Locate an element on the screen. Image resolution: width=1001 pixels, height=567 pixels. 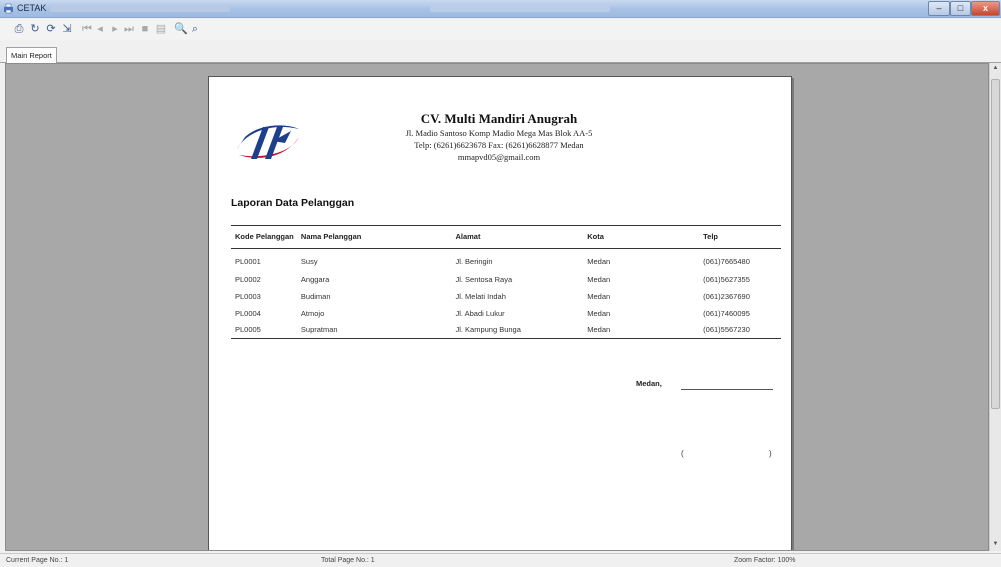
minimize-button: – is located at coordinates (939, 8).